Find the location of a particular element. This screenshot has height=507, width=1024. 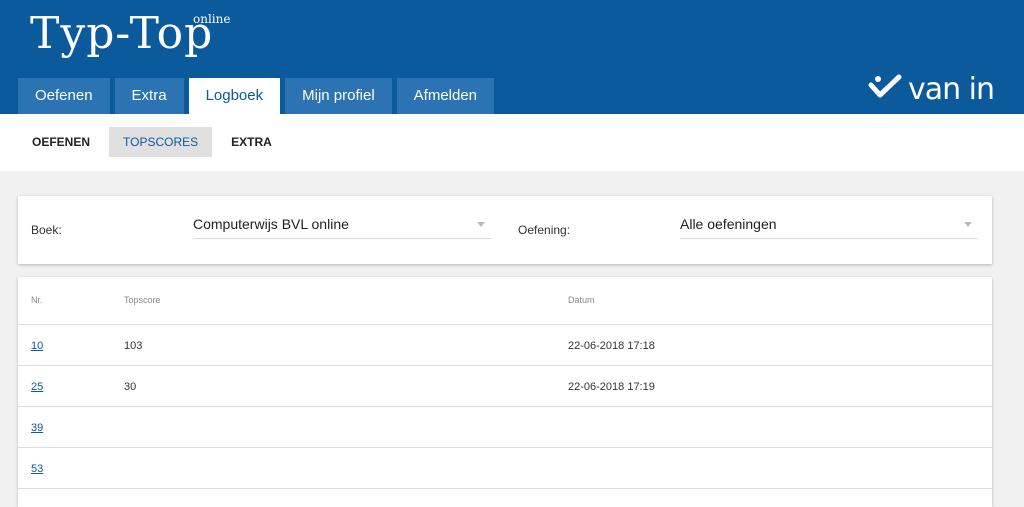

row-datum: 22-06-2018 17:18 is located at coordinates (611, 346).